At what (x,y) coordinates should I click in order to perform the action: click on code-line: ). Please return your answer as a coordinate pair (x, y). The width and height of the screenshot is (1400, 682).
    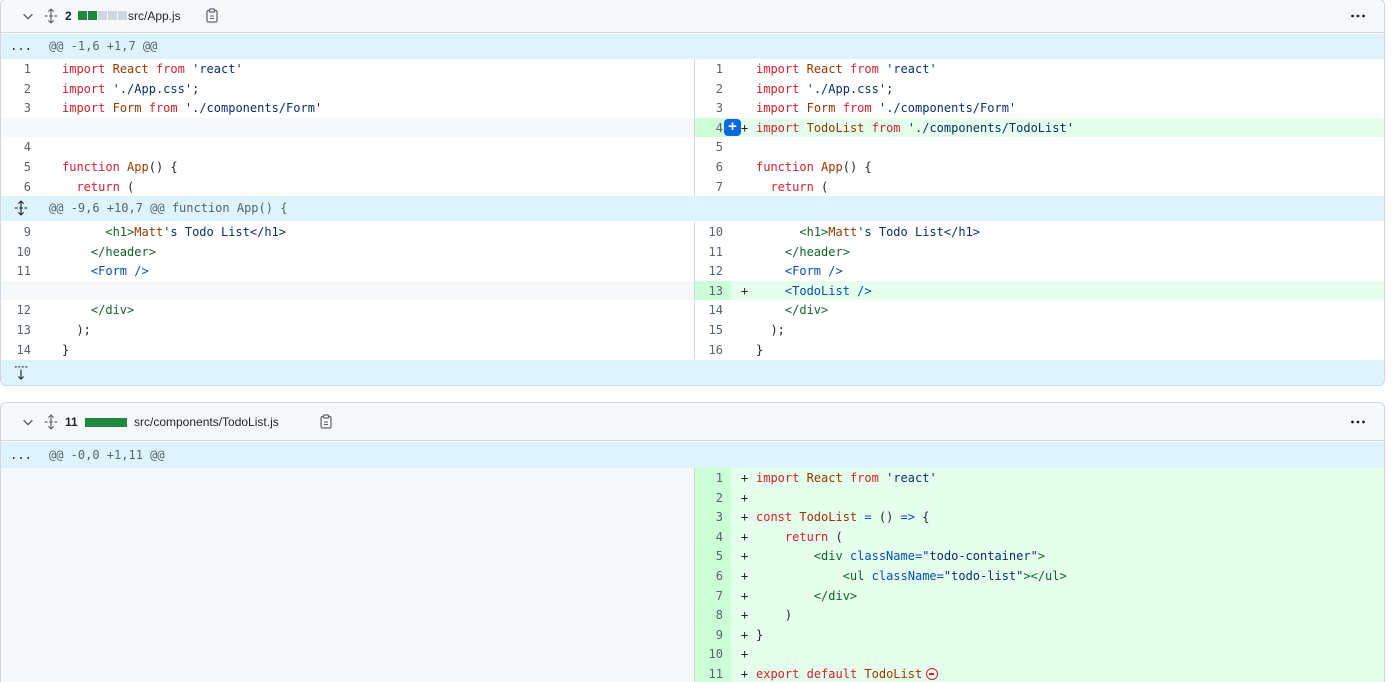
    Looking at the image, I should click on (774, 615).